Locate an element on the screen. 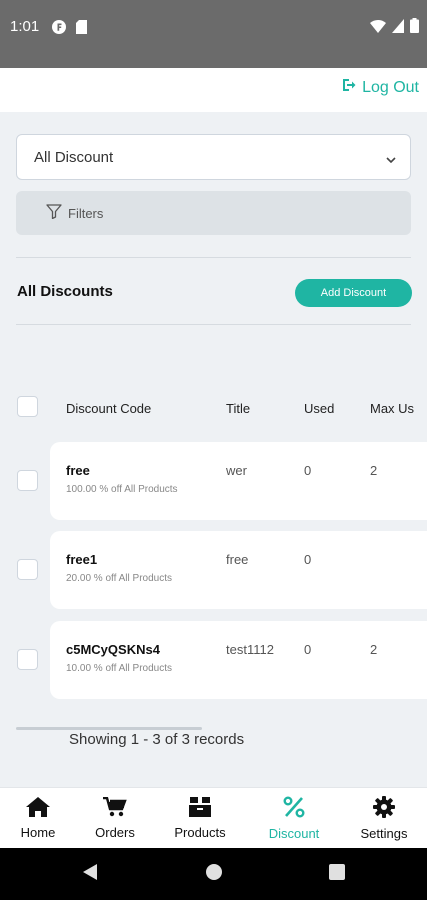 The width and height of the screenshot is (427, 900). nav-label: Orders is located at coordinates (115, 832).